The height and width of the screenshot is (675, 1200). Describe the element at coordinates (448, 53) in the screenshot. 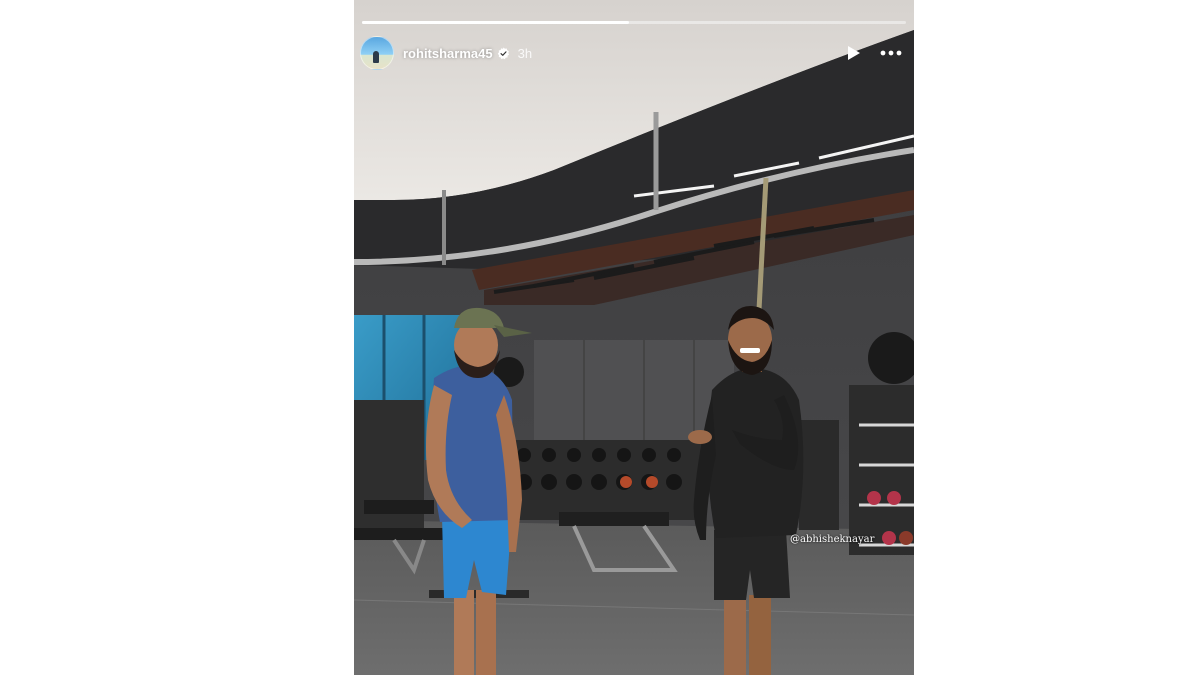

I see `username: rohitsharma45` at that location.